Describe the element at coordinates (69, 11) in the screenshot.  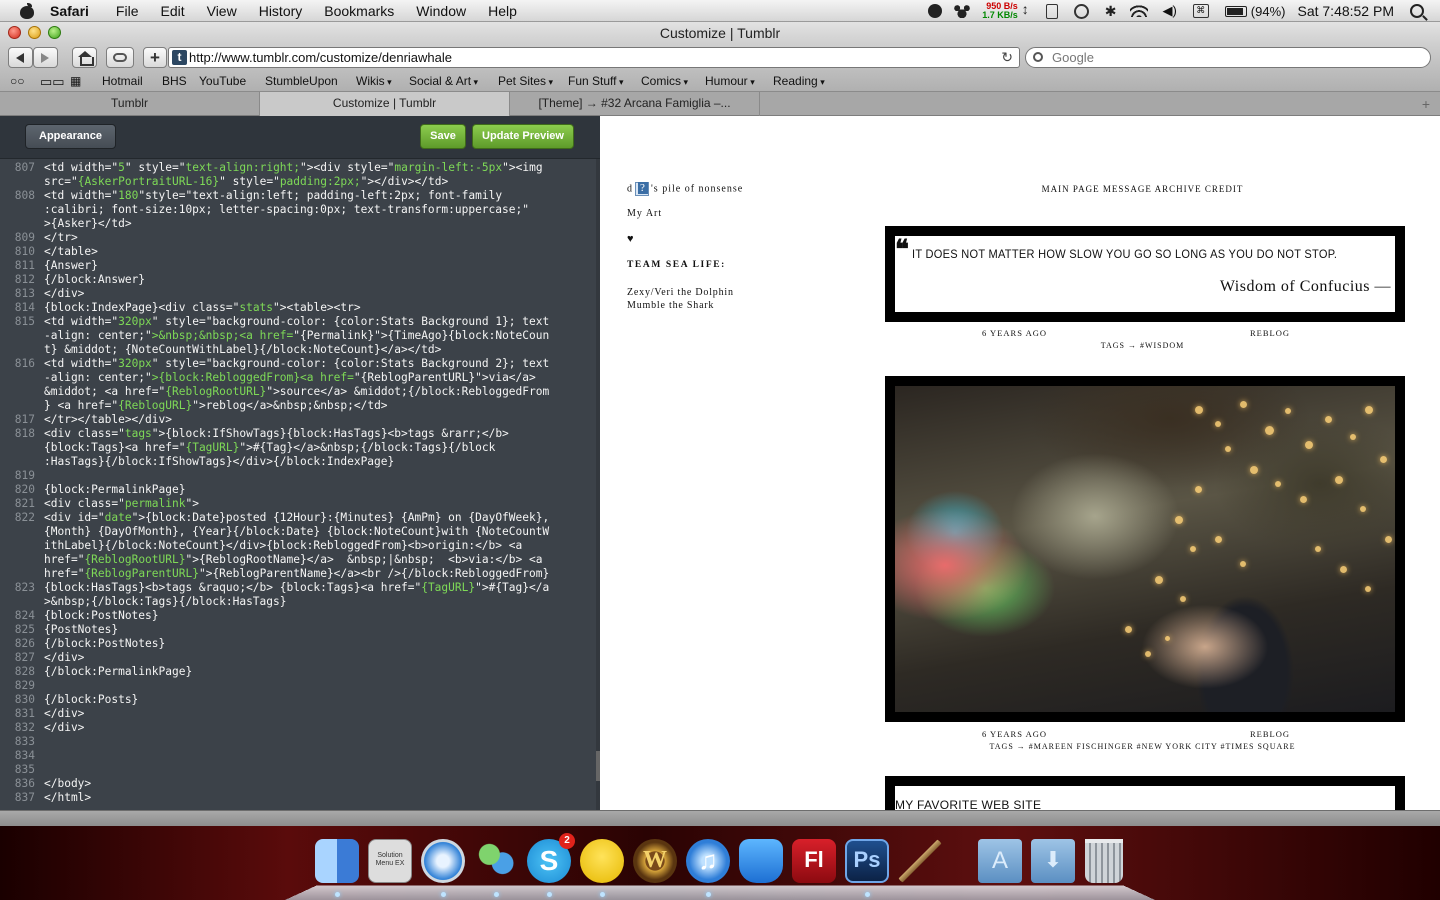
I see `menu-app-safari: Safari` at that location.